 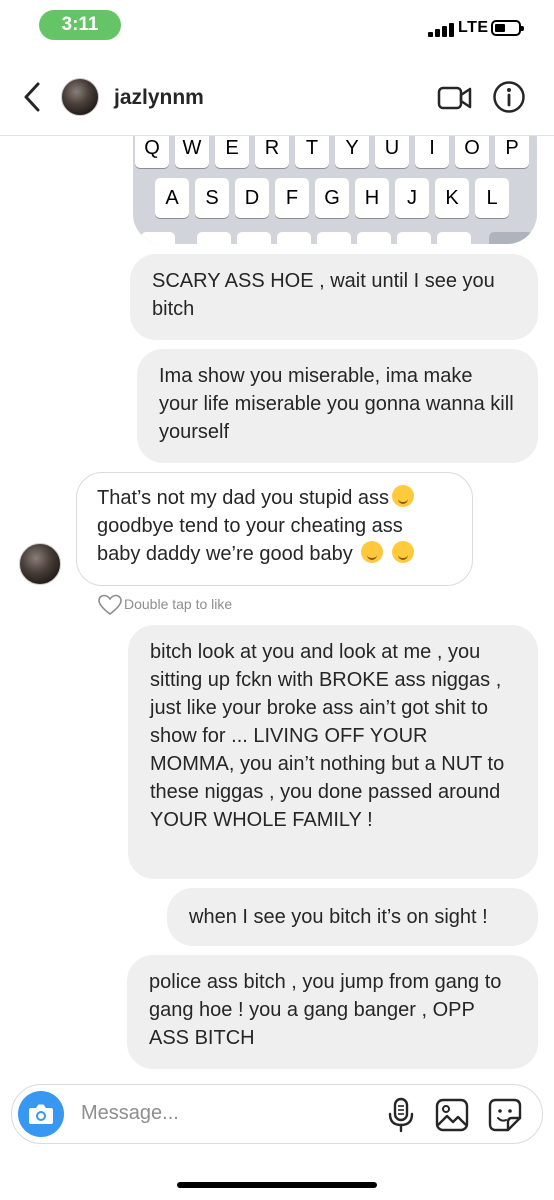 I want to click on info-icon, so click(x=509, y=97).